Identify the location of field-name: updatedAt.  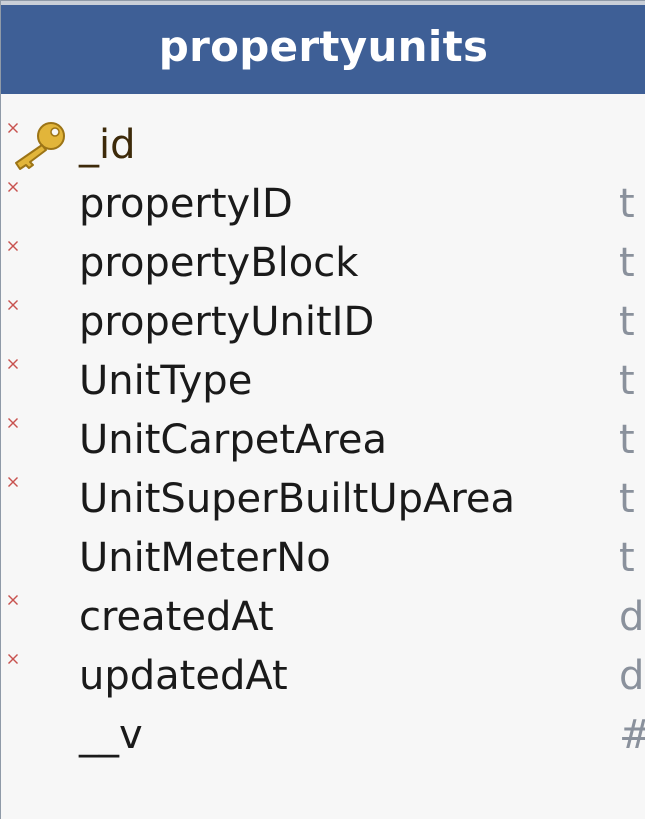
(183, 676).